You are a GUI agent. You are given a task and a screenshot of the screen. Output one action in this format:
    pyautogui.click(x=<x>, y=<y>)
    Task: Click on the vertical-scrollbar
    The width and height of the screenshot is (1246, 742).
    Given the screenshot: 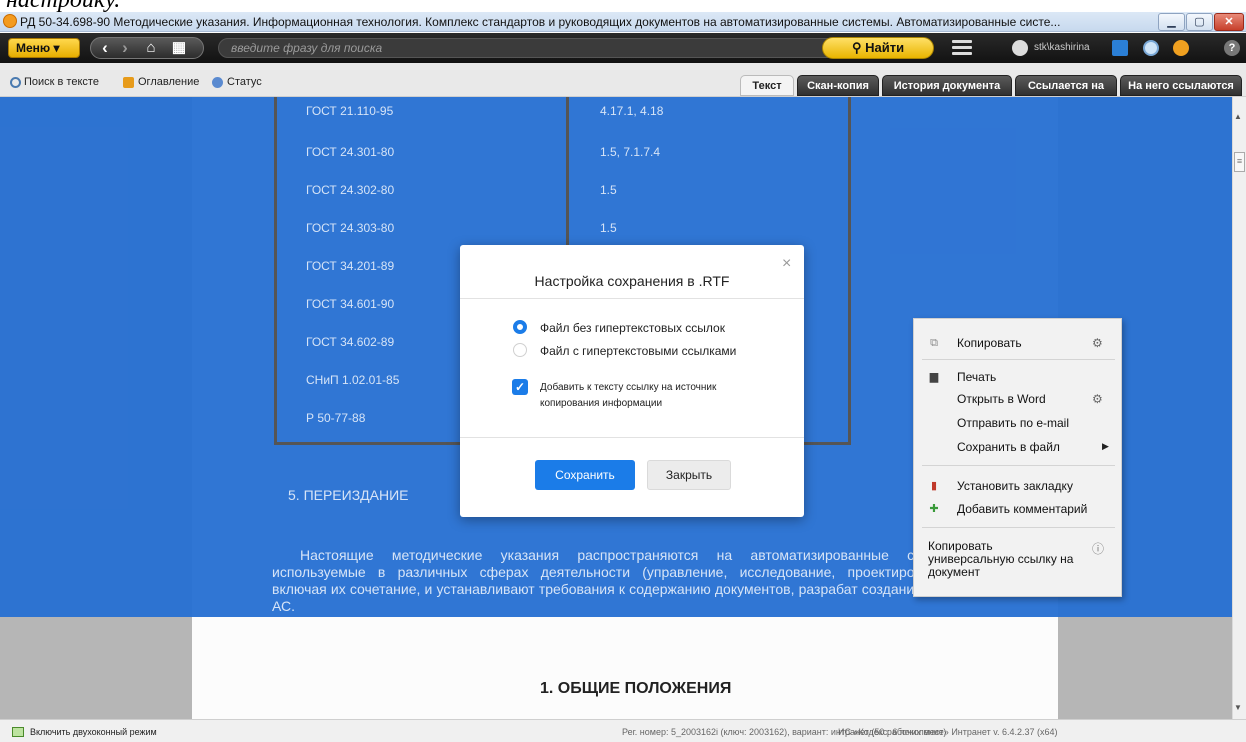 What is the action you would take?
    pyautogui.click(x=1239, y=408)
    